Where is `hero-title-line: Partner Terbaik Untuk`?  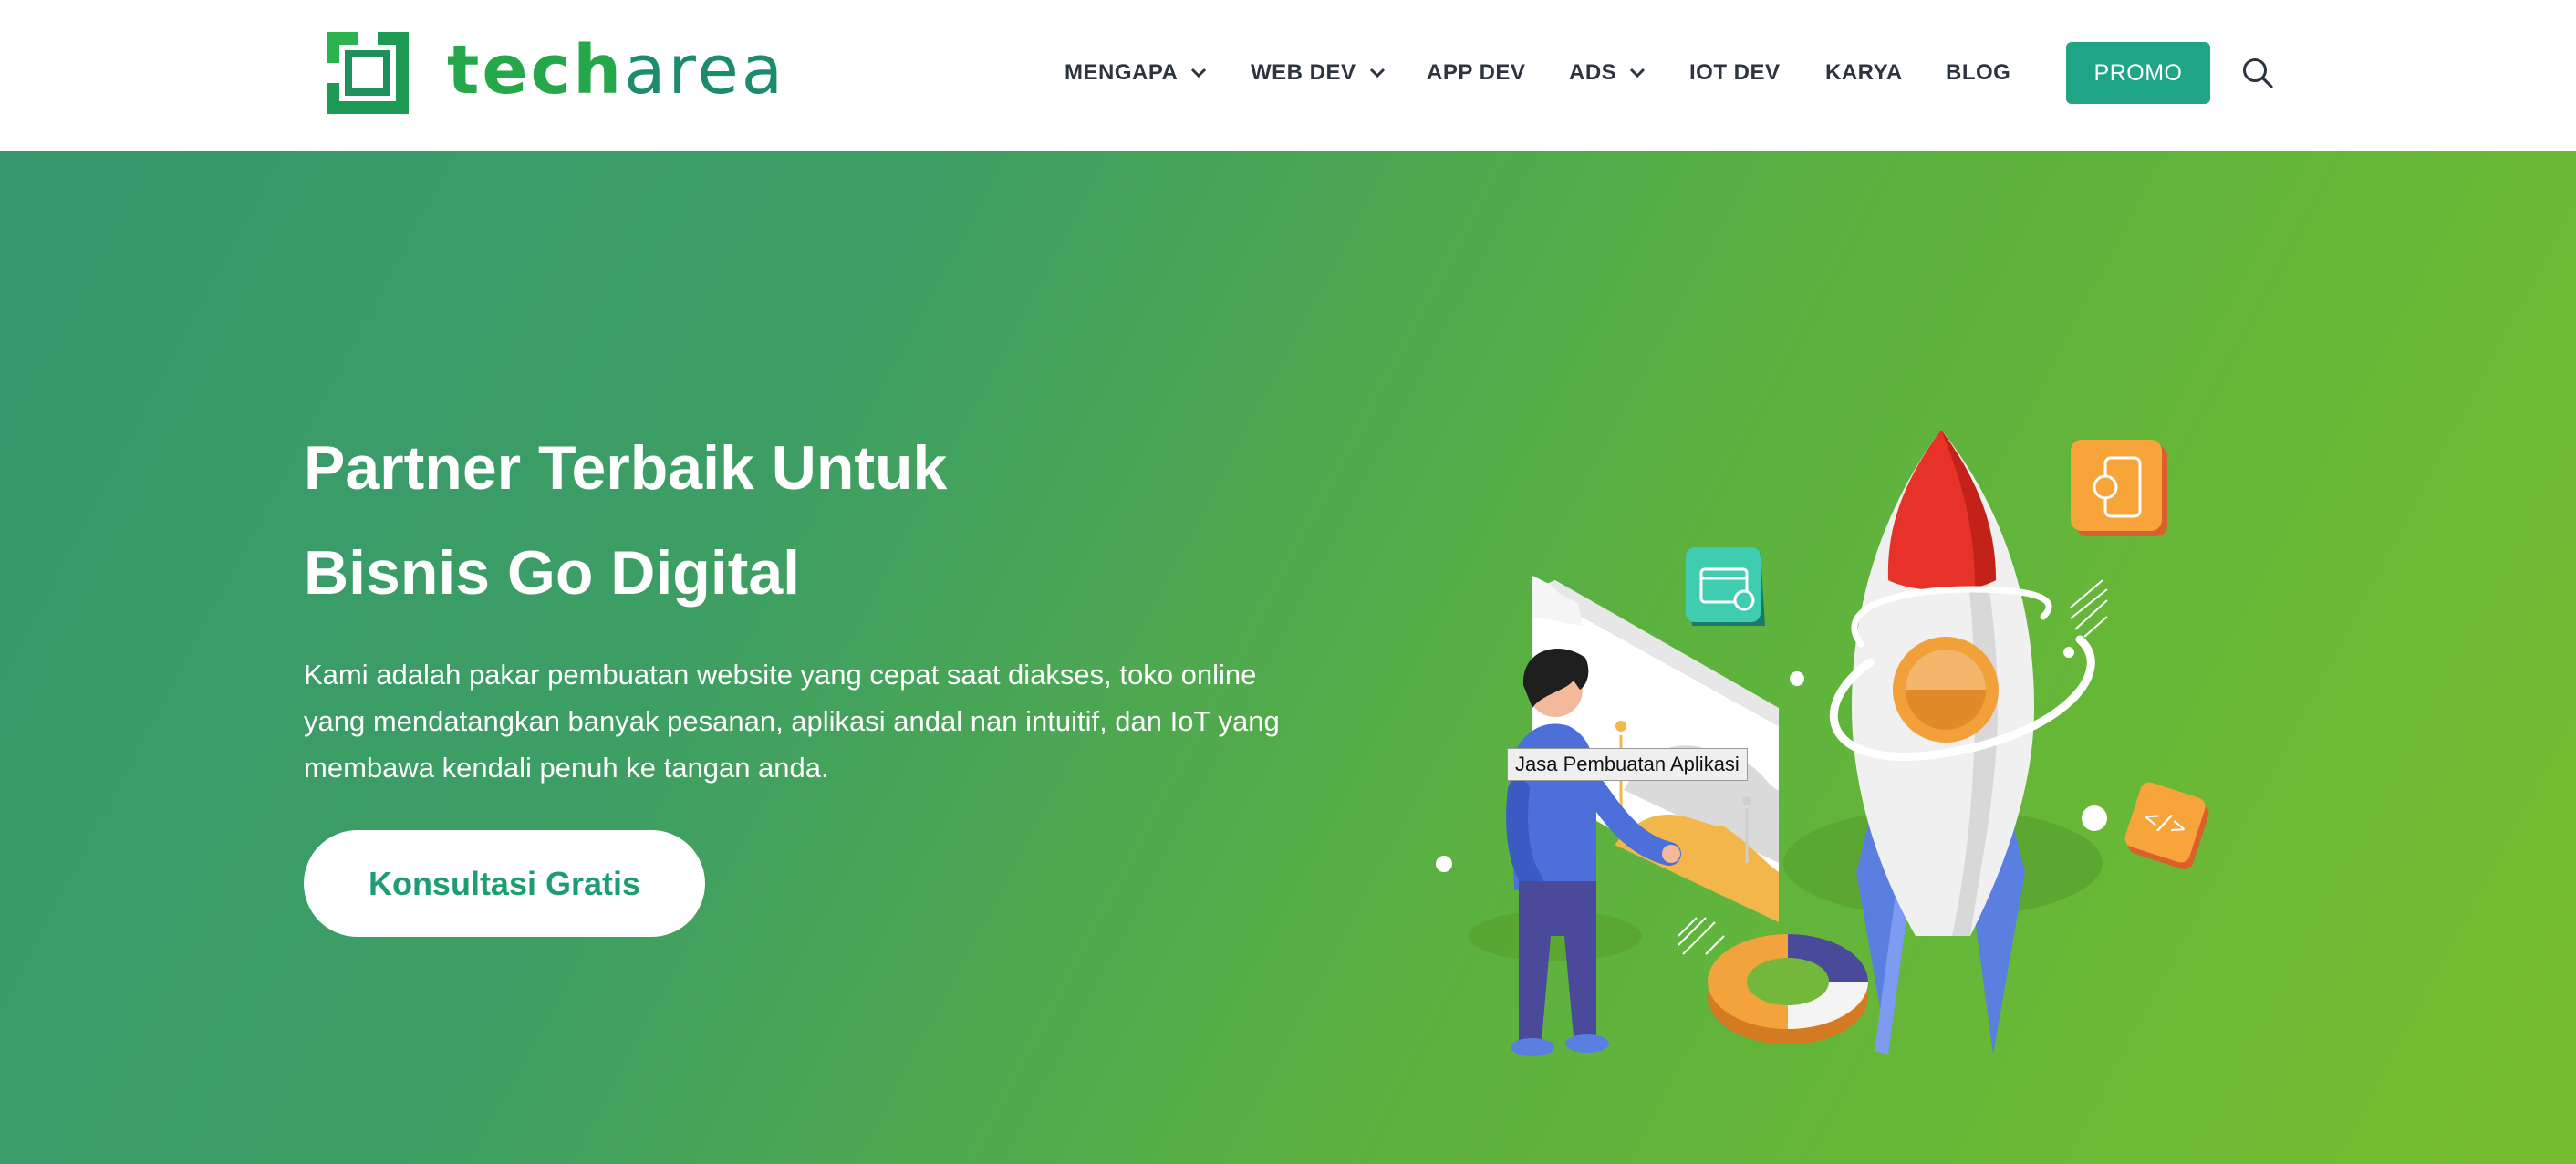
hero-title-line: Partner Terbaik Untuk is located at coordinates (626, 468).